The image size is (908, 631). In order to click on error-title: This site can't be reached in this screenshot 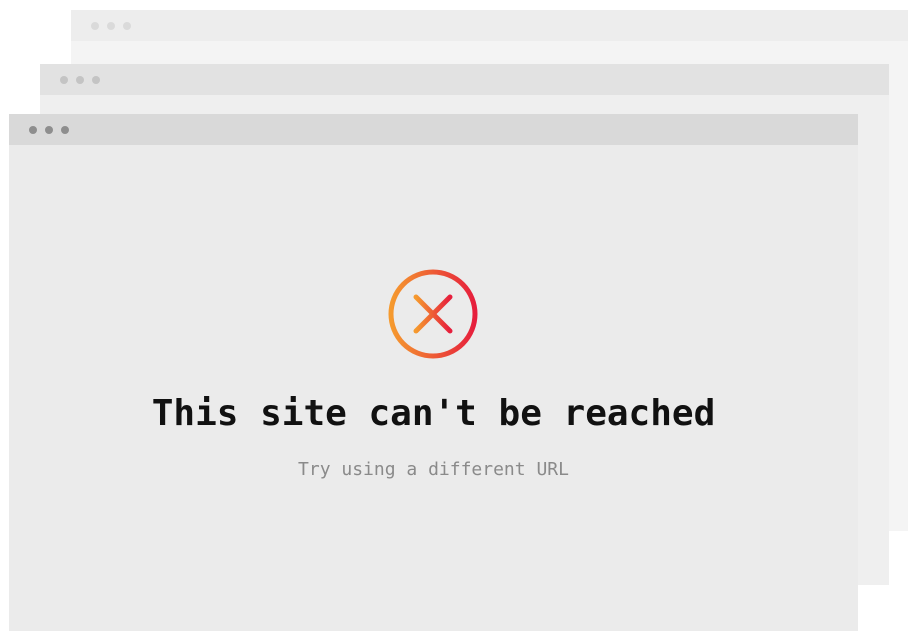, I will do `click(433, 413)`.